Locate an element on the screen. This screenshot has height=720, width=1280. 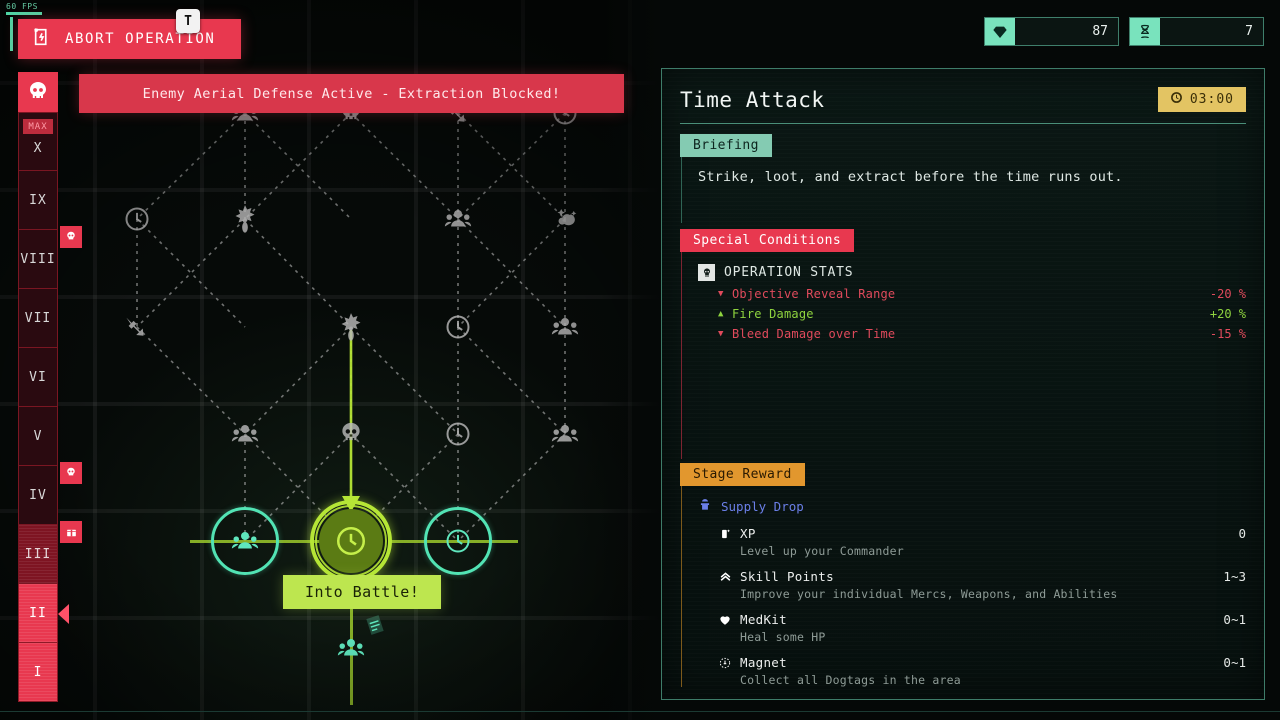
rail-level-ix: IX is located at coordinates (38, 200).